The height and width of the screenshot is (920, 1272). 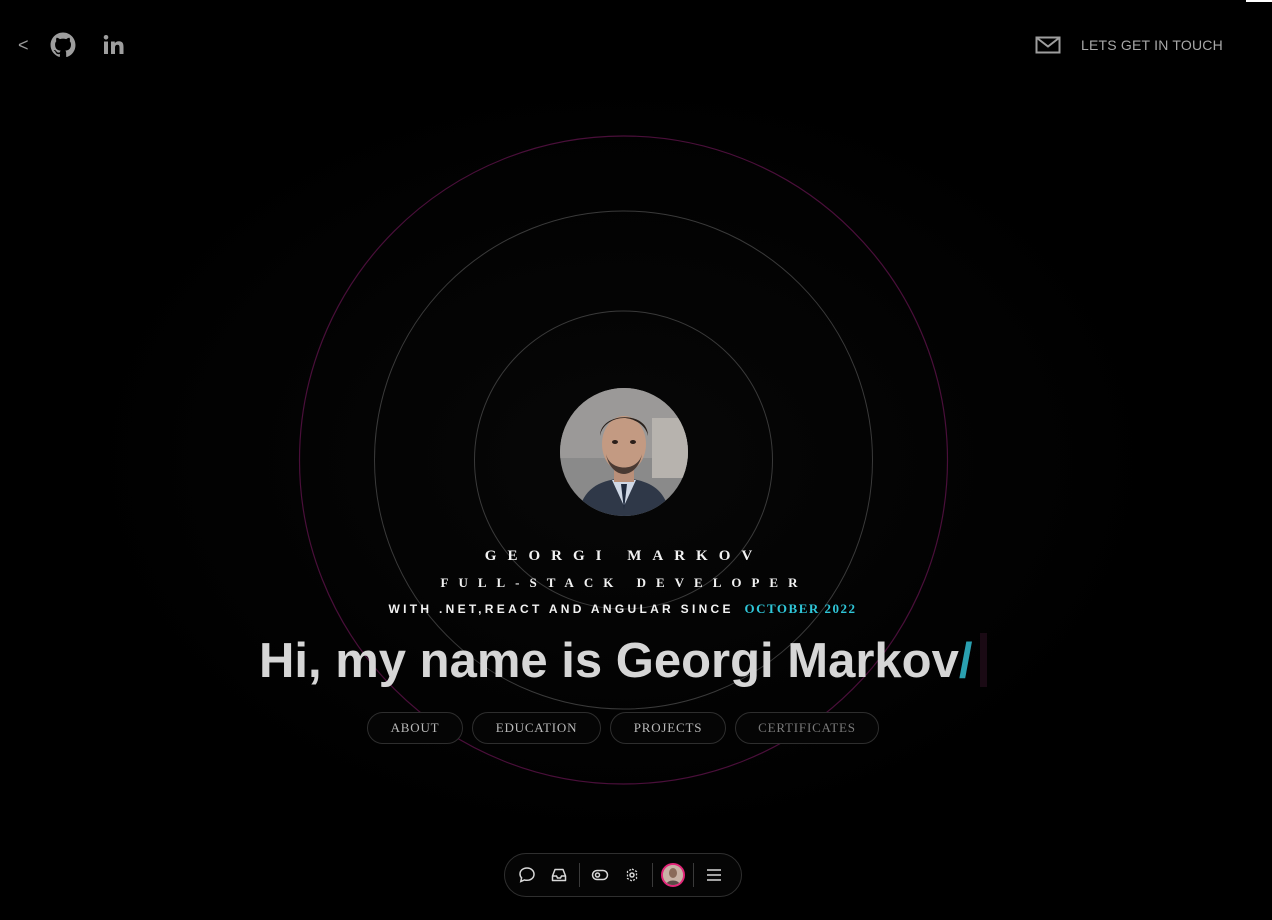 I want to click on corner-indicator, so click(x=1259, y=1).